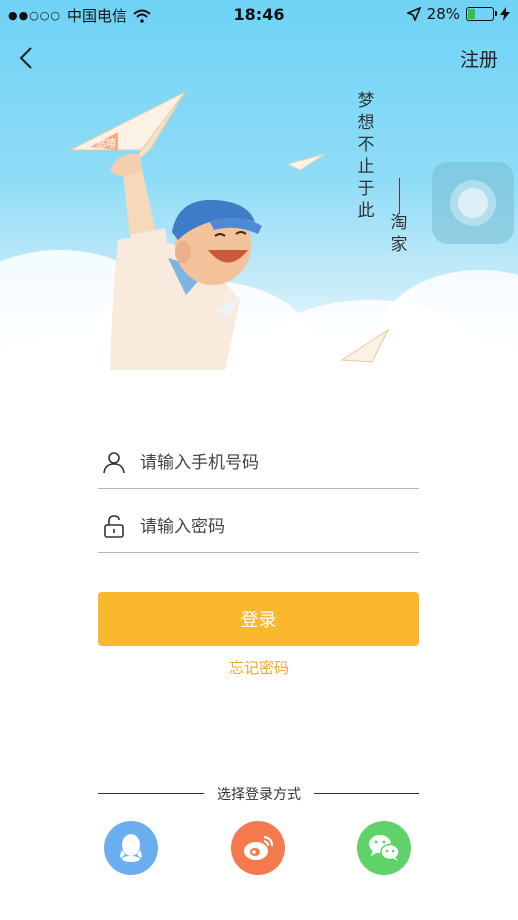 The image size is (518, 920). Describe the element at coordinates (366, 189) in the screenshot. I see `slogan-char: 于` at that location.